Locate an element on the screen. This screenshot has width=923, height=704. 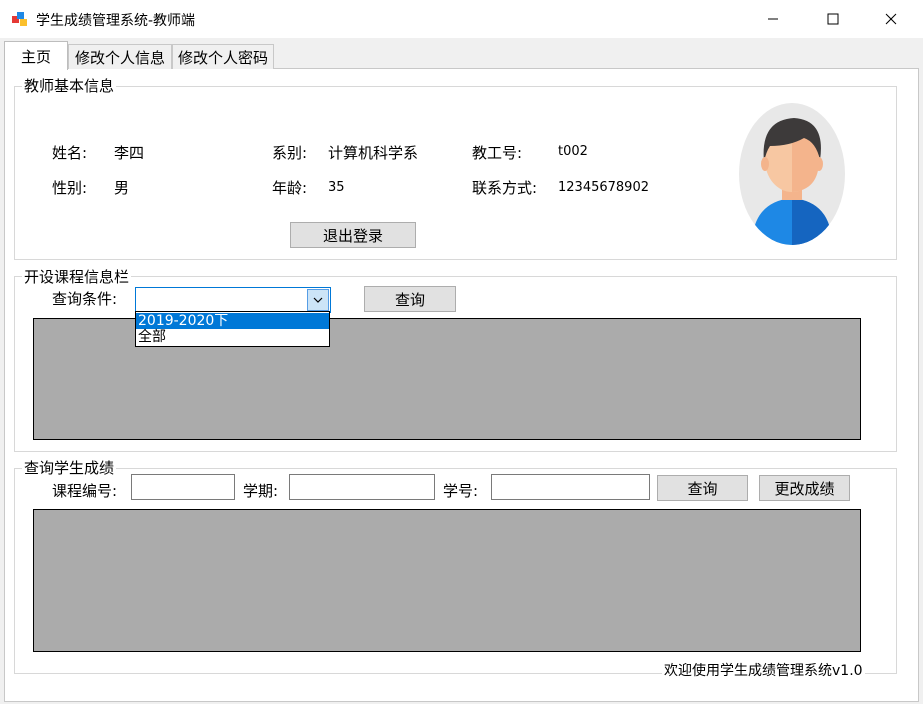
course-query-button: 查询 is located at coordinates (410, 299).